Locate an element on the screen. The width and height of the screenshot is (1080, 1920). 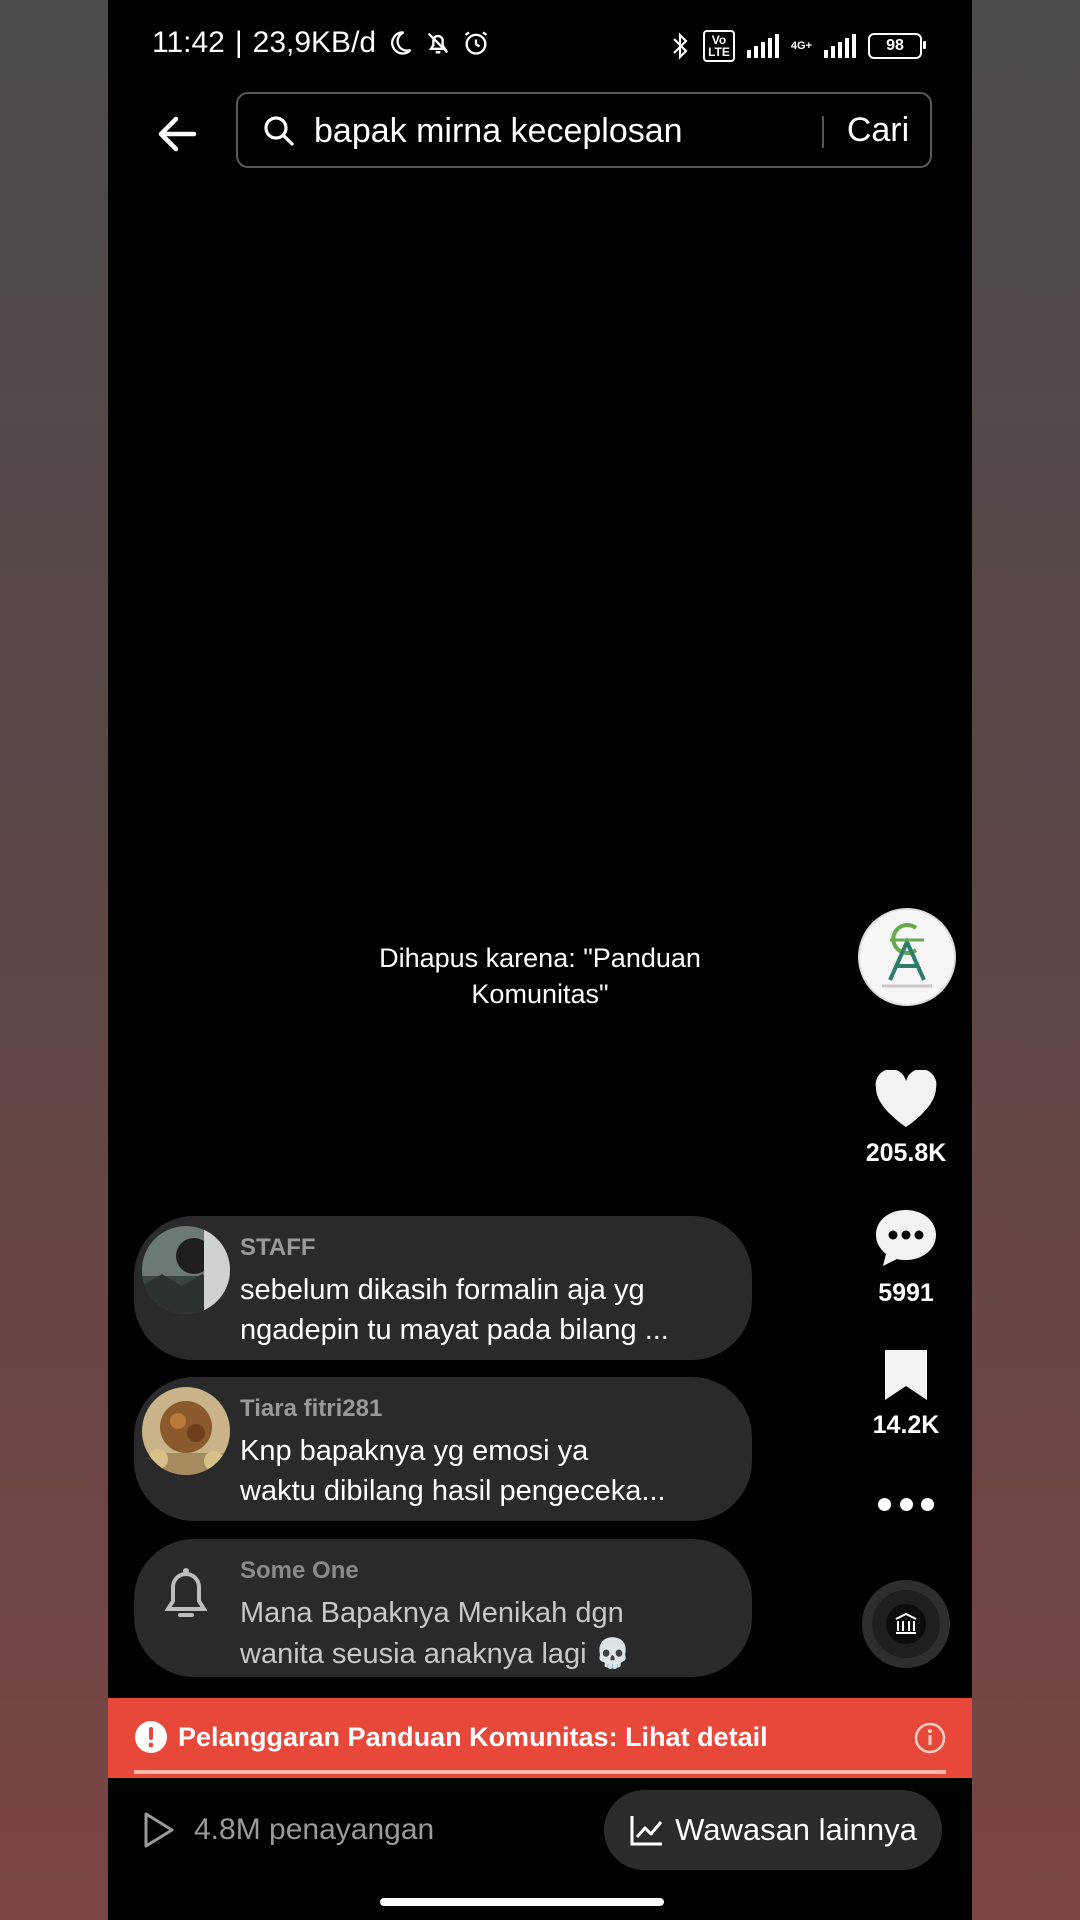
creator-logo-icon is located at coordinates (907, 957).